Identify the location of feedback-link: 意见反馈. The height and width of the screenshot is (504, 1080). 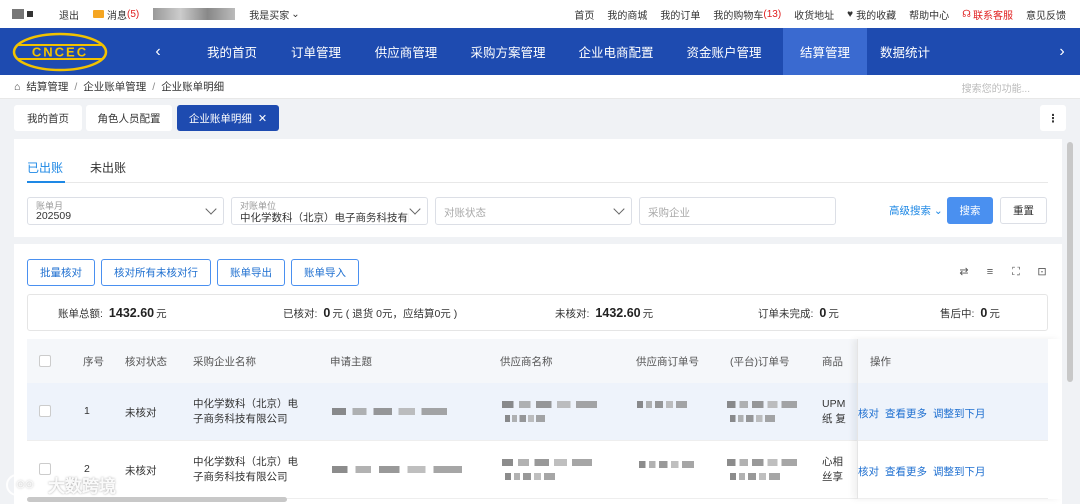
(1046, 14).